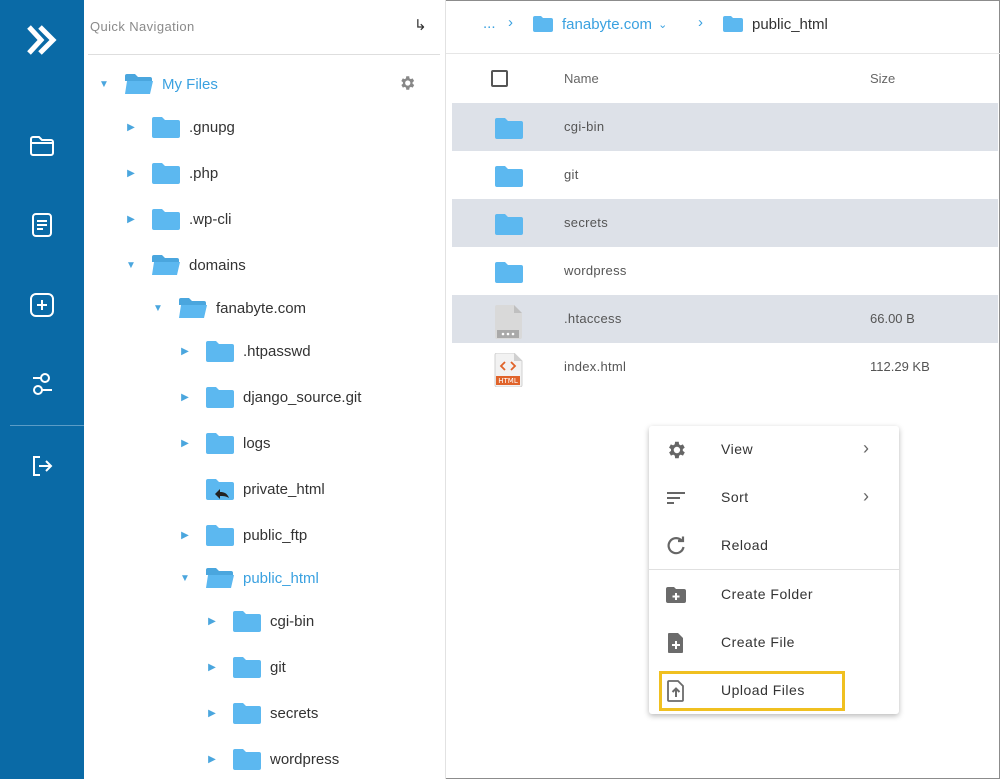 The width and height of the screenshot is (1000, 779). I want to click on file-plus-icon, so click(676, 643).